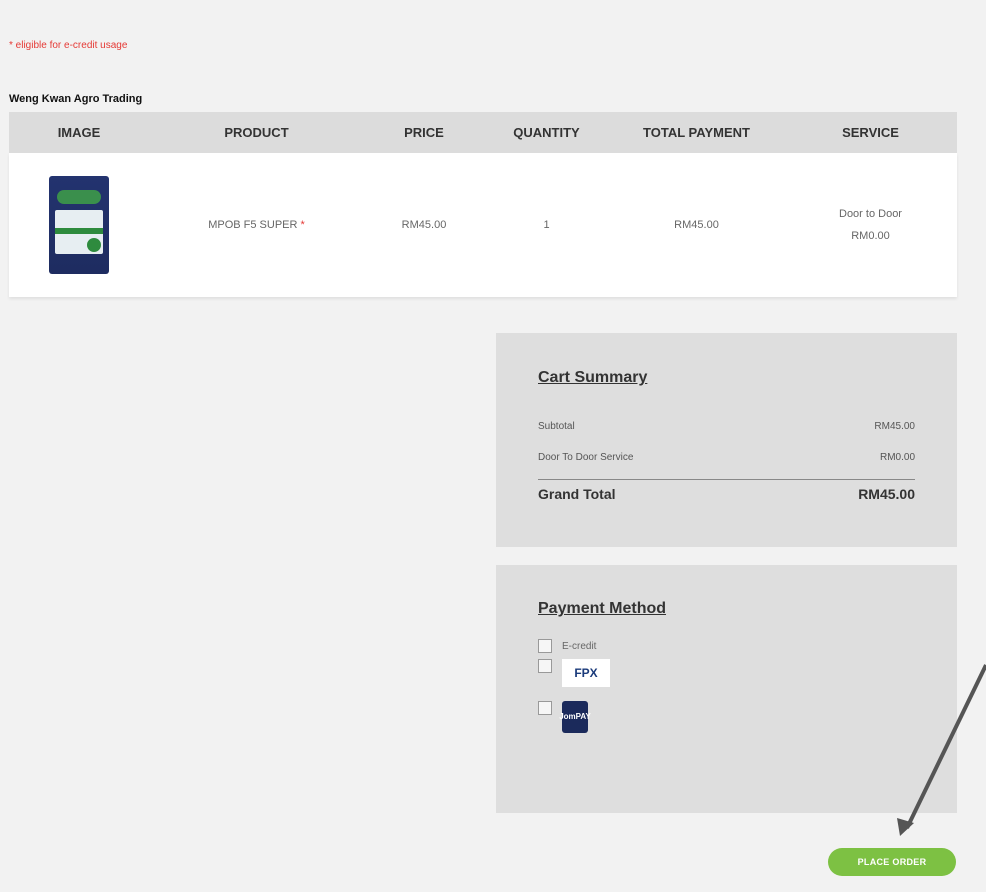  What do you see at coordinates (945, 746) in the screenshot?
I see `arrow-shaft` at bounding box center [945, 746].